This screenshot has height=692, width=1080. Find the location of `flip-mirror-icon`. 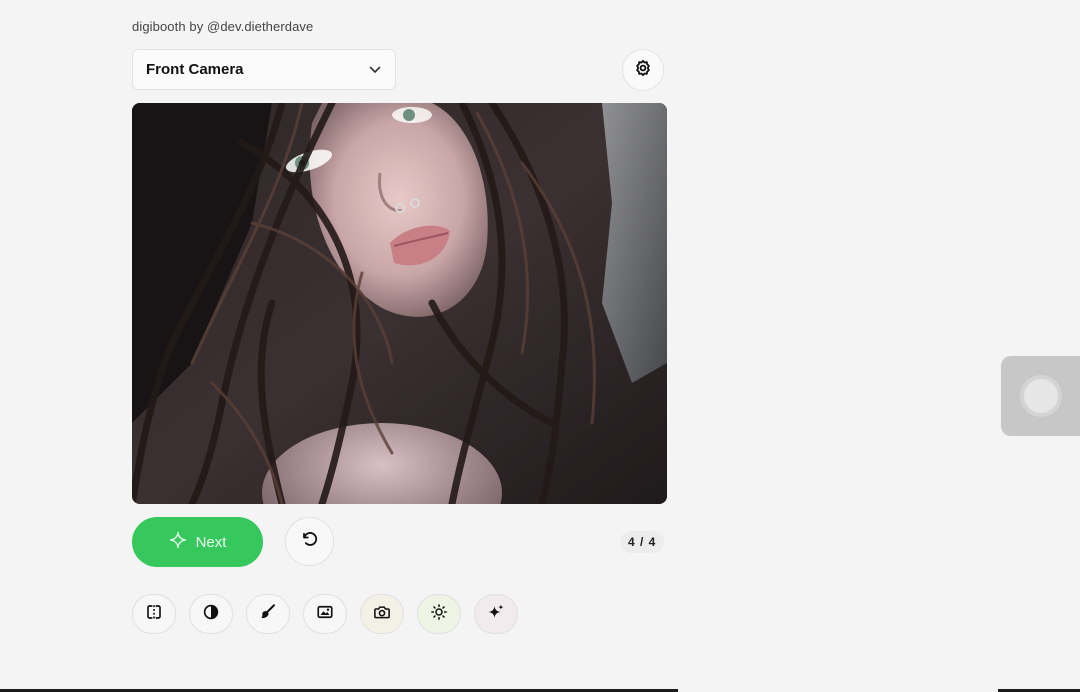

flip-mirror-icon is located at coordinates (154, 614).